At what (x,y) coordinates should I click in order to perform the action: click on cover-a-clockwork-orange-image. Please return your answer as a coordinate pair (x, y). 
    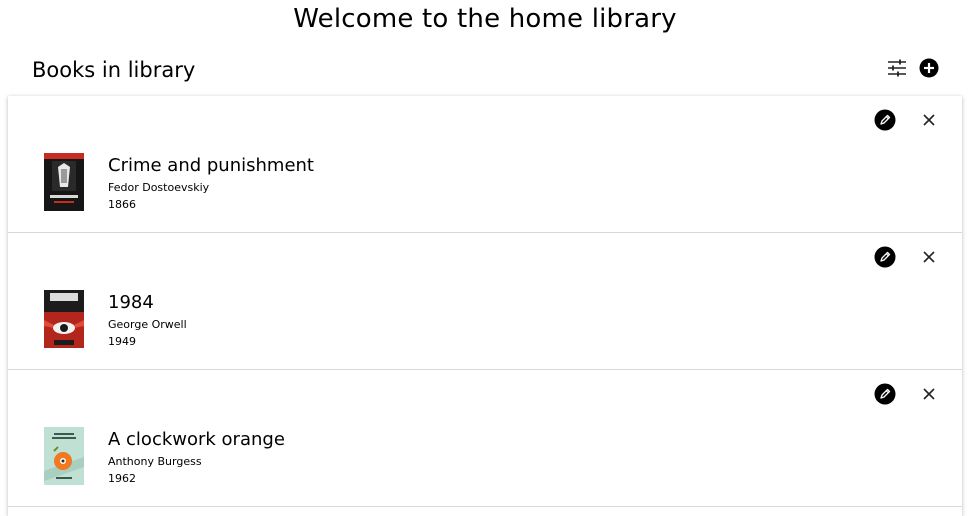
    Looking at the image, I should click on (64, 456).